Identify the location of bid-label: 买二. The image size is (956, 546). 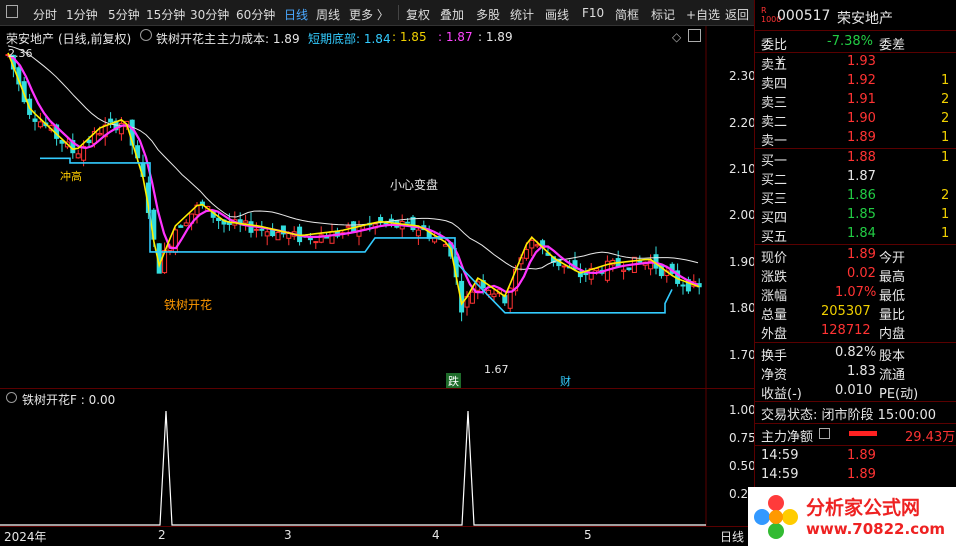
(774, 180).